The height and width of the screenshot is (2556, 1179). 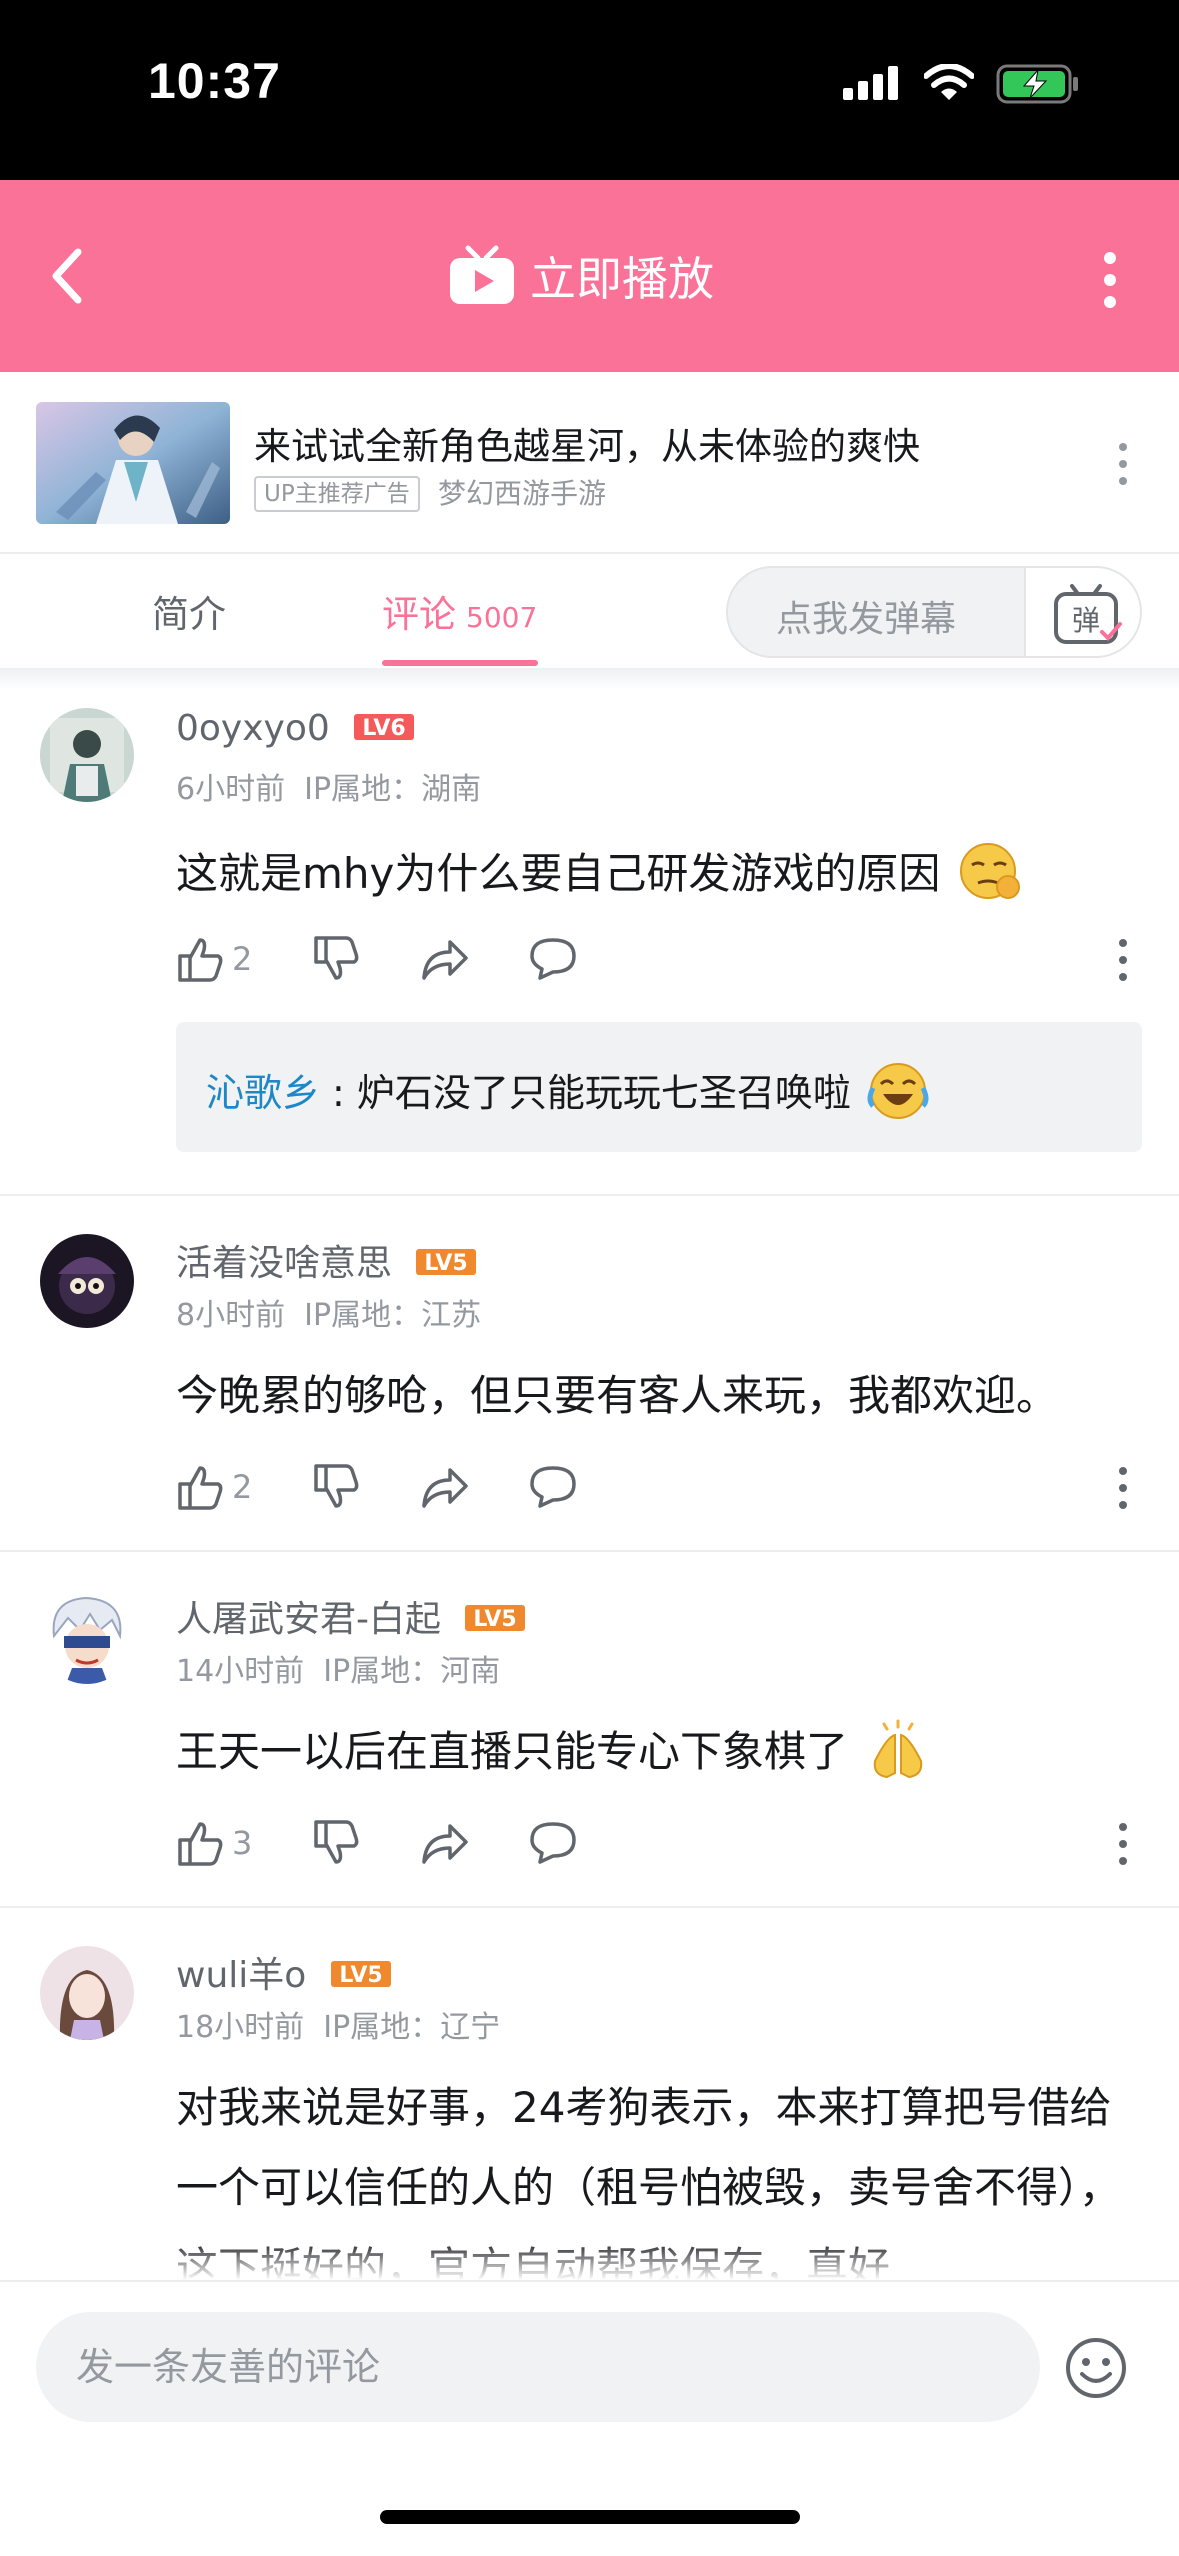 I want to click on comment-time: 18小时前, so click(x=240, y=2027).